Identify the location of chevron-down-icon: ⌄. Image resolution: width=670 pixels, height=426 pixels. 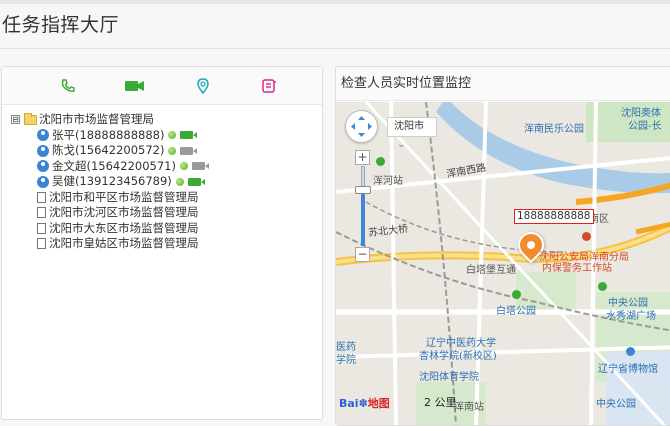
(401, 144).